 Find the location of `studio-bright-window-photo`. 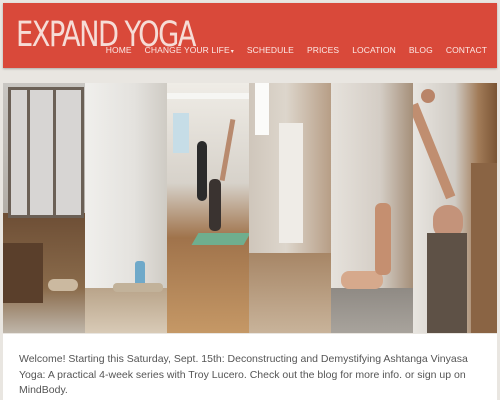

studio-bright-window-photo is located at coordinates (290, 208).